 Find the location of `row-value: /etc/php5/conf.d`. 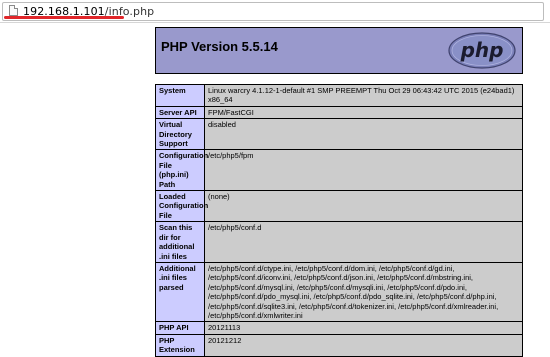

row-value: /etc/php5/conf.d is located at coordinates (363, 242).